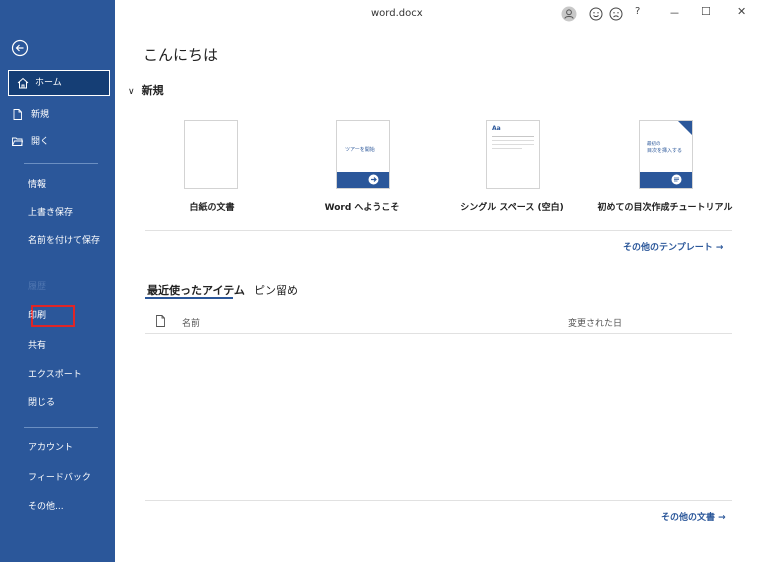 This screenshot has width=765, height=562. I want to click on sidebar-item-label: 開く, so click(40, 142).